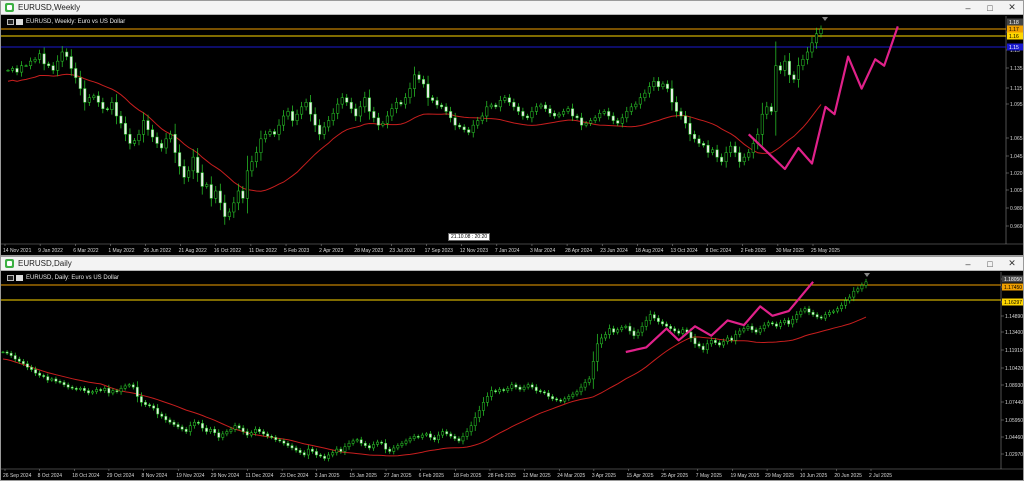 This screenshot has width=1024, height=481. Describe the element at coordinates (50, 251) in the screenshot. I see `time-tick-label: 9 Jan 2022` at that location.